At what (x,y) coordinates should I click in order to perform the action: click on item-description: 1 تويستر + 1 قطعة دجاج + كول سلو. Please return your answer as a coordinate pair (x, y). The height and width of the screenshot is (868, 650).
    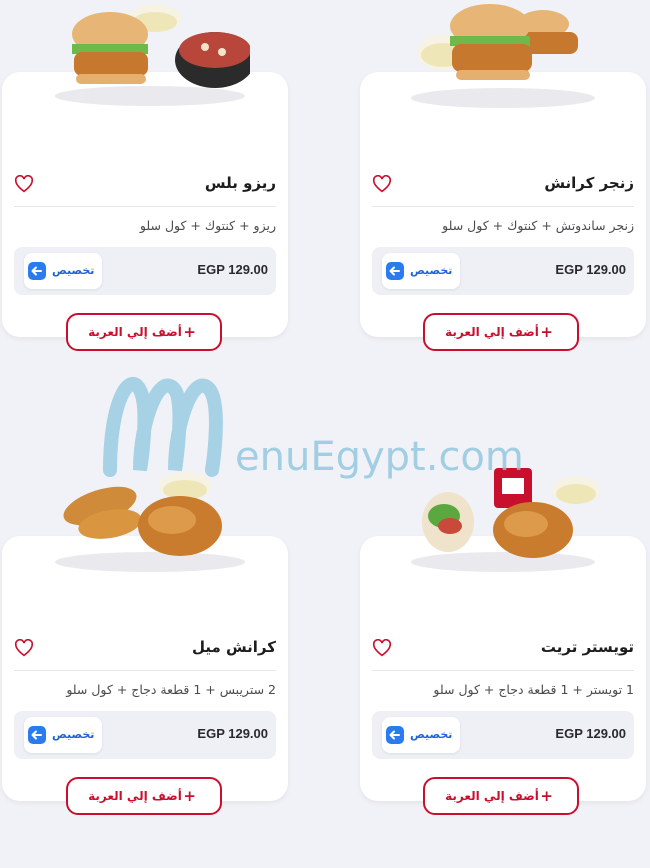
    Looking at the image, I should click on (533, 689).